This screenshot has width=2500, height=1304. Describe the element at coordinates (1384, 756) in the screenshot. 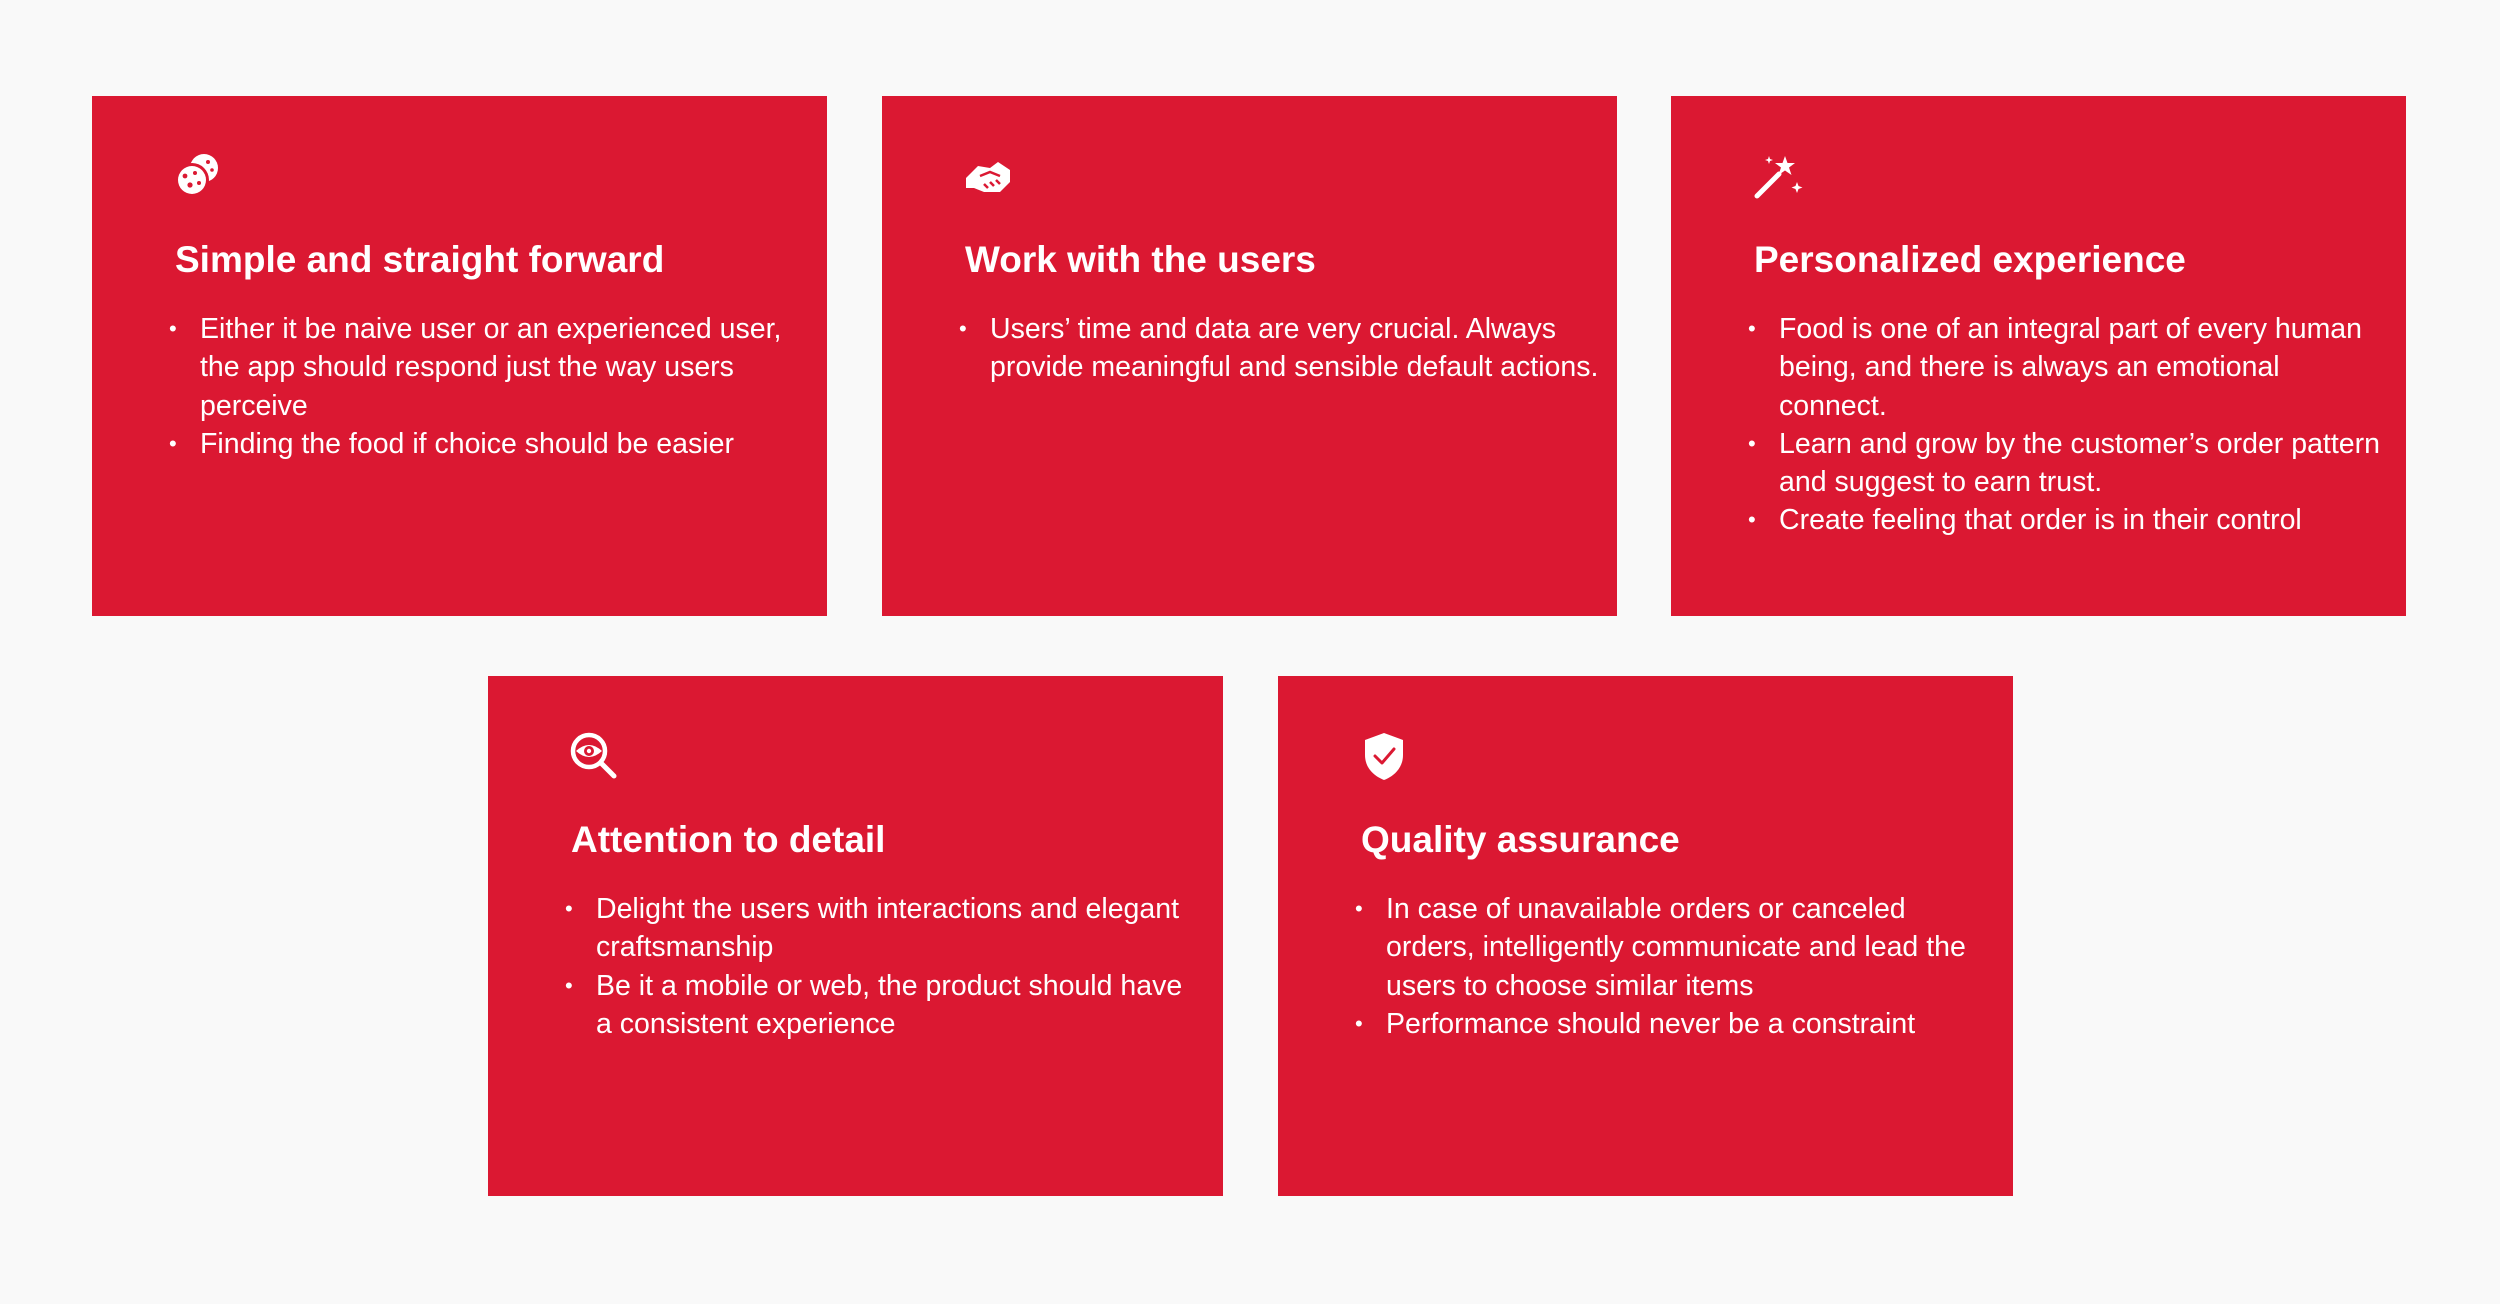

I see `shield-check-icon` at that location.